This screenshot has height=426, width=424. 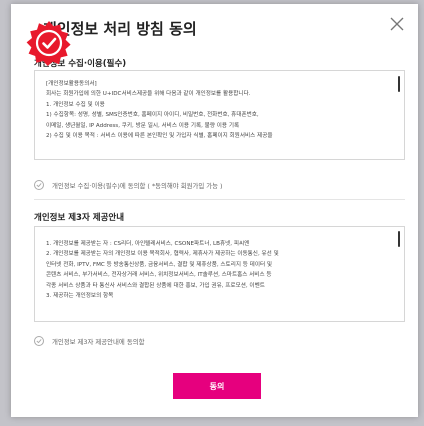 What do you see at coordinates (49, 43) in the screenshot?
I see `check-seal-icon` at bounding box center [49, 43].